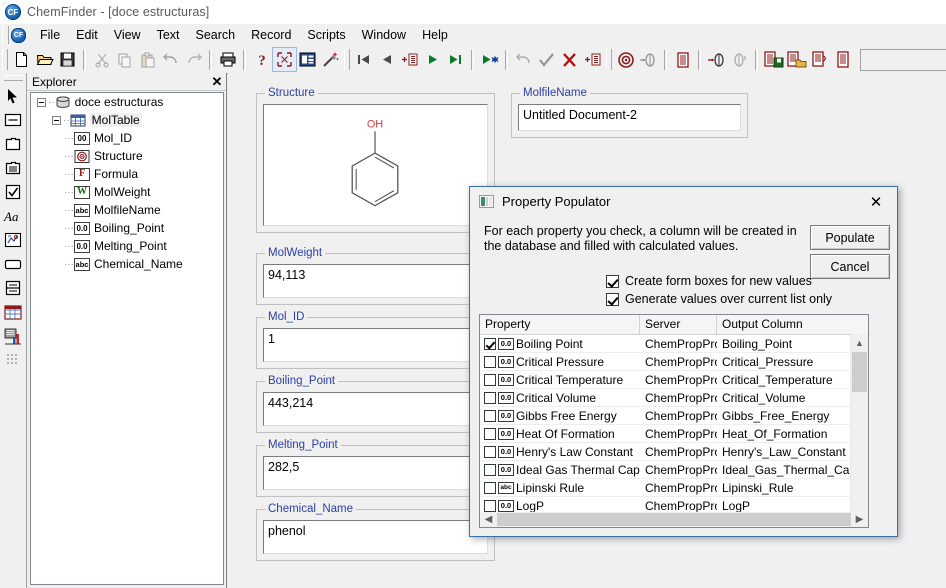 Image resolution: width=946 pixels, height=588 pixels. Describe the element at coordinates (193, 59) in the screenshot. I see `redo-icon` at that location.